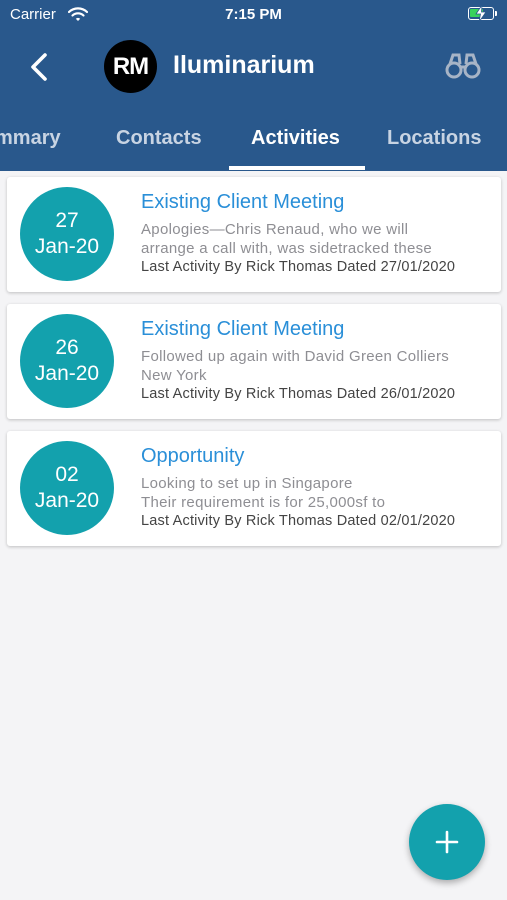 This screenshot has height=900, width=507. I want to click on tab-locations: Locations, so click(434, 138).